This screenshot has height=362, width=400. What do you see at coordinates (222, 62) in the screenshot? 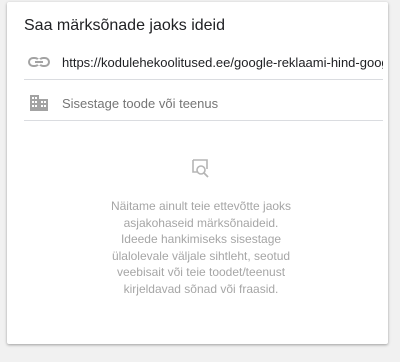
I see `url-input` at bounding box center [222, 62].